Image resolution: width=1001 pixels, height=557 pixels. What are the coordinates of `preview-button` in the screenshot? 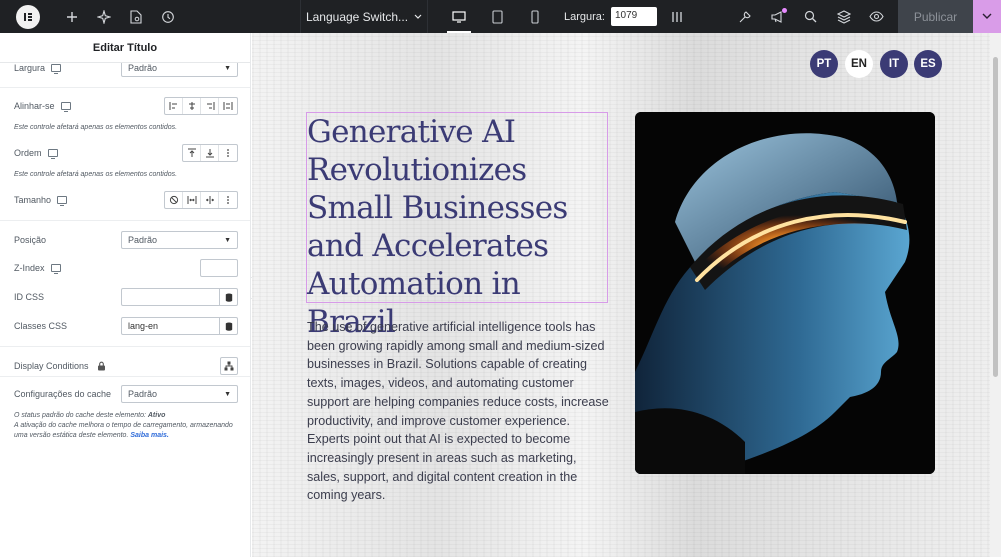 It's located at (876, 16).